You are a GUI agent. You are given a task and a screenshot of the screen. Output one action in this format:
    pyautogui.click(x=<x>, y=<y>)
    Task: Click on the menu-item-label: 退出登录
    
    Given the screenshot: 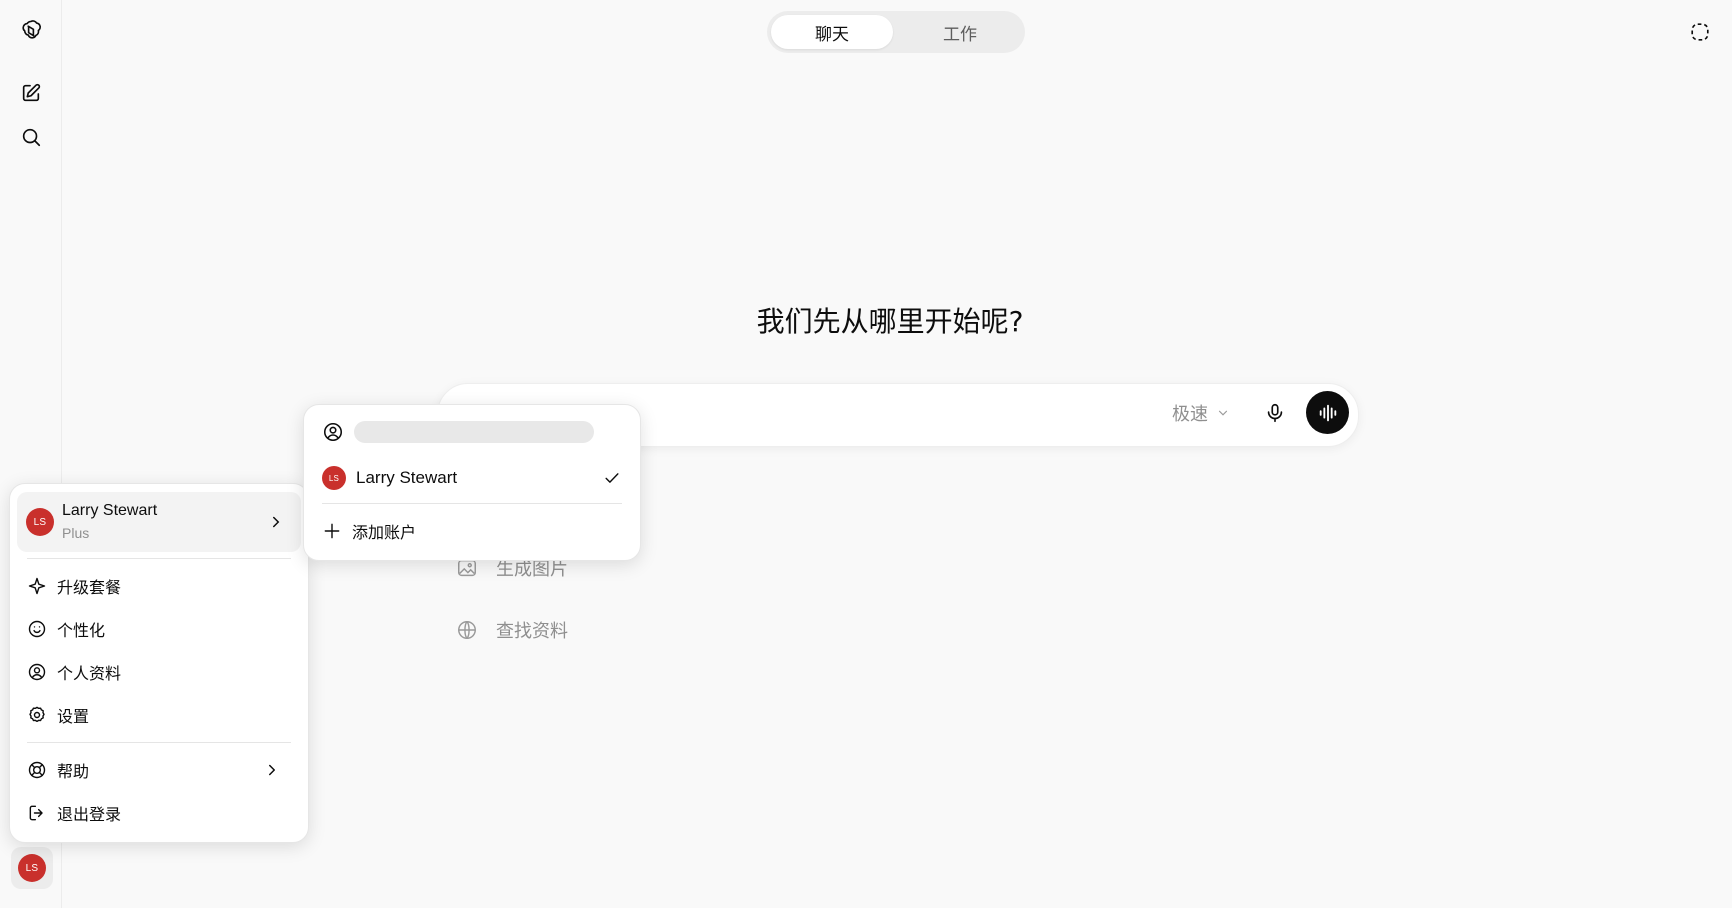 What is the action you would take?
    pyautogui.click(x=89, y=814)
    